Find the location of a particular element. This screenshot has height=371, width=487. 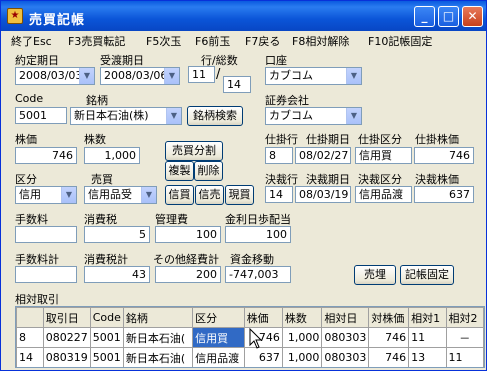

search-stock-button: 銘柄検索 is located at coordinates (215, 116).